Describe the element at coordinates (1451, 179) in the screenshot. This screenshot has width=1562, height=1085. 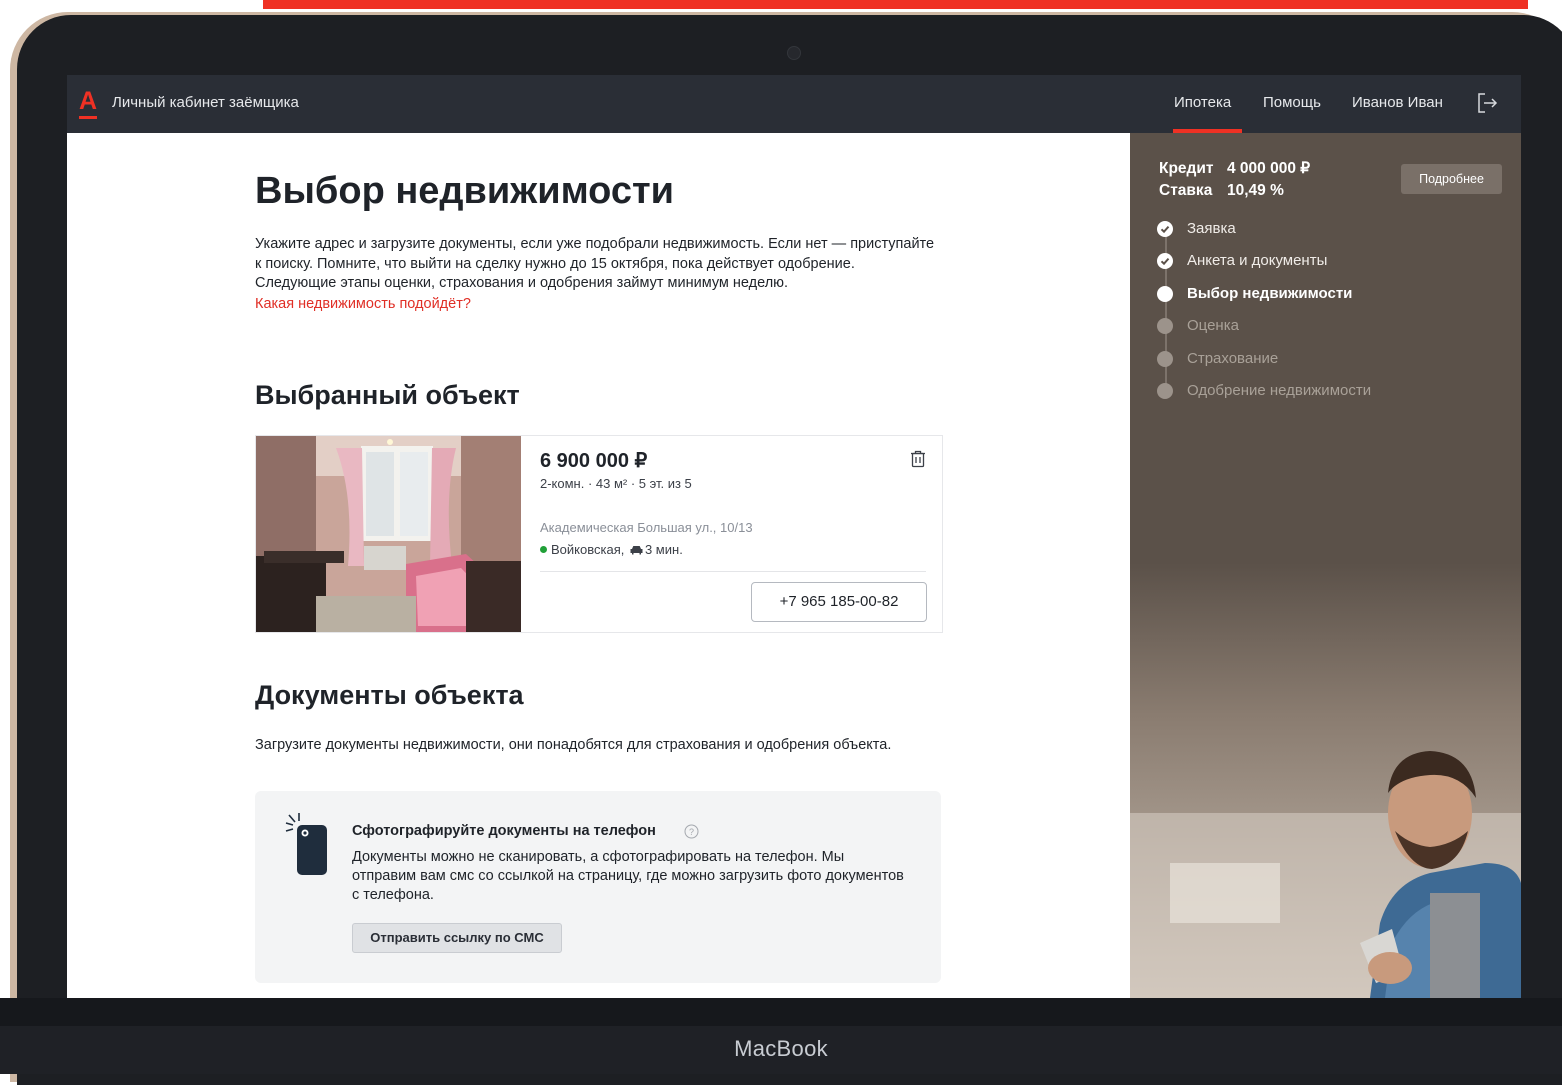
I see `details-button: Подробнее` at that location.